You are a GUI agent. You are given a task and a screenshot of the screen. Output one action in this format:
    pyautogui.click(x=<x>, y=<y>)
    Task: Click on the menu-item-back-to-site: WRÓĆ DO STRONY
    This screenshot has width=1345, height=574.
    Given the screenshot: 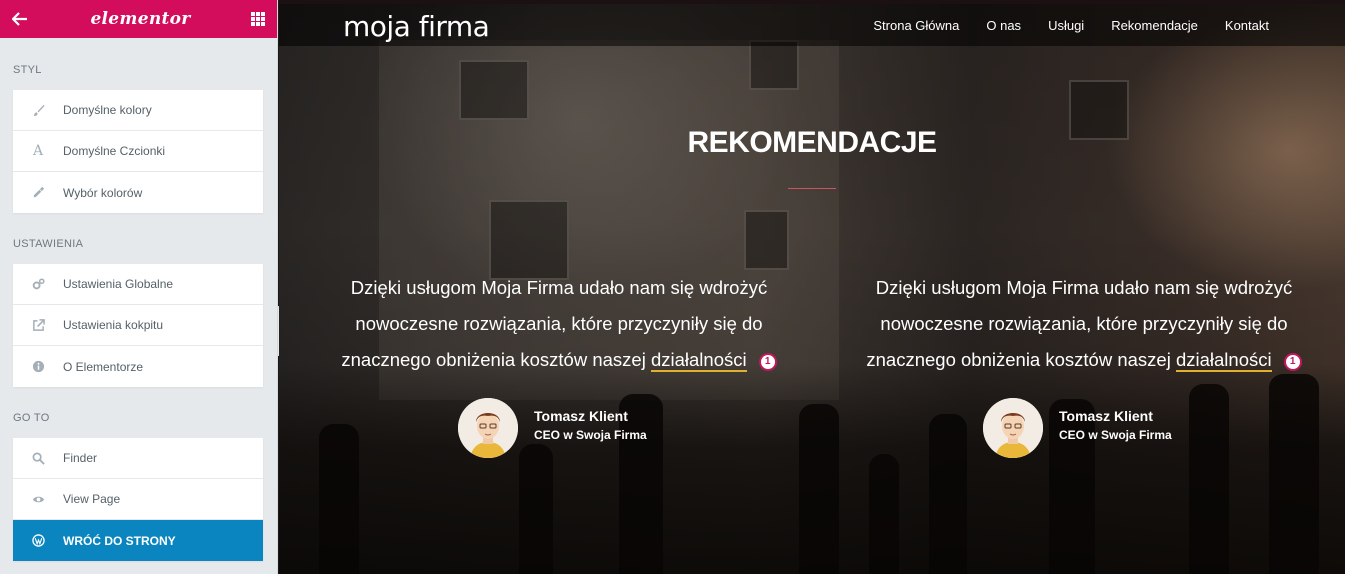 What is the action you would take?
    pyautogui.click(x=138, y=540)
    